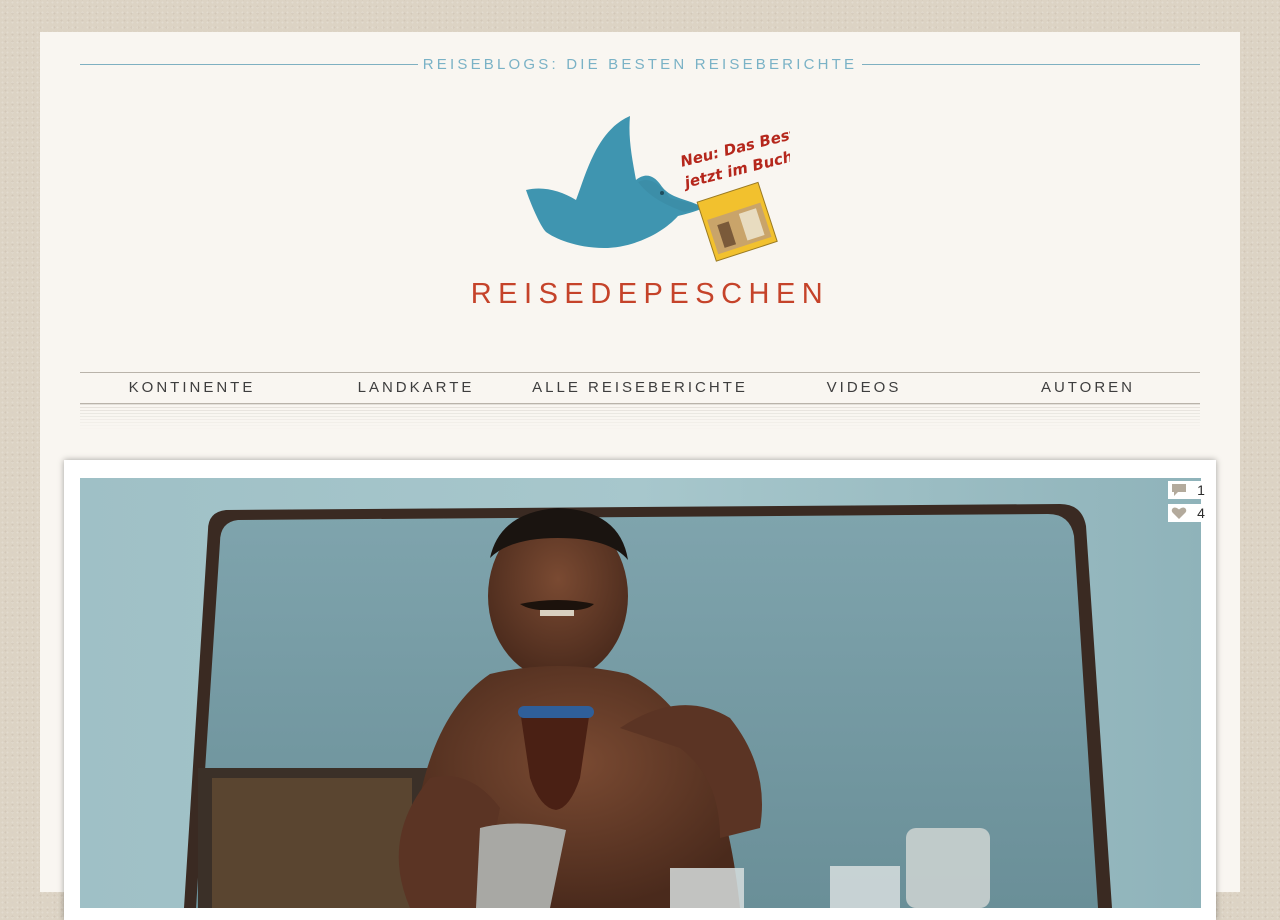 The width and height of the screenshot is (1280, 920). Describe the element at coordinates (192, 388) in the screenshot. I see `nav-item-kontinente: KONTINENTE` at that location.